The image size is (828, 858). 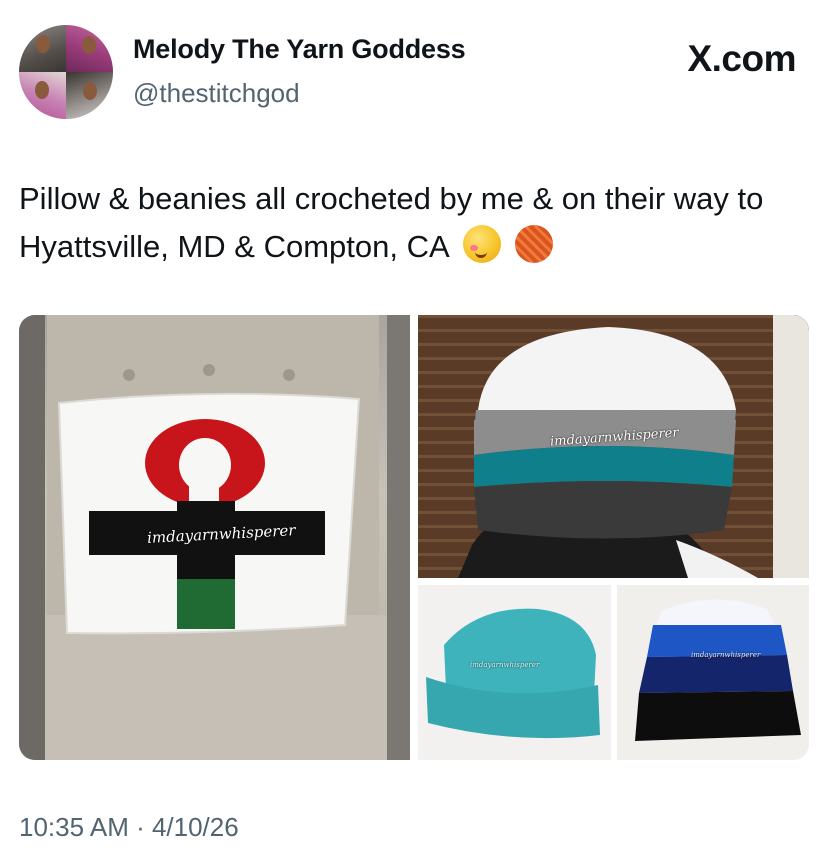 I want to click on aqua-beanie-photo: imdayarnwhisperer, so click(x=514, y=672).